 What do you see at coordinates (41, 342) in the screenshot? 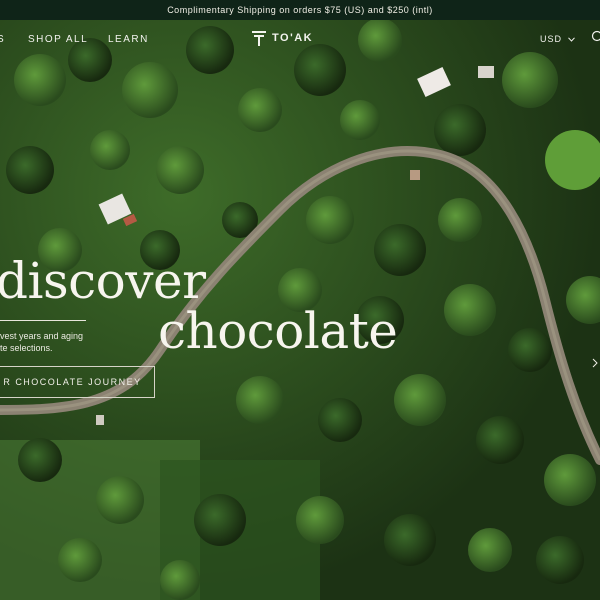
I see `hero-subtext: vest years and aging te selections.` at bounding box center [41, 342].